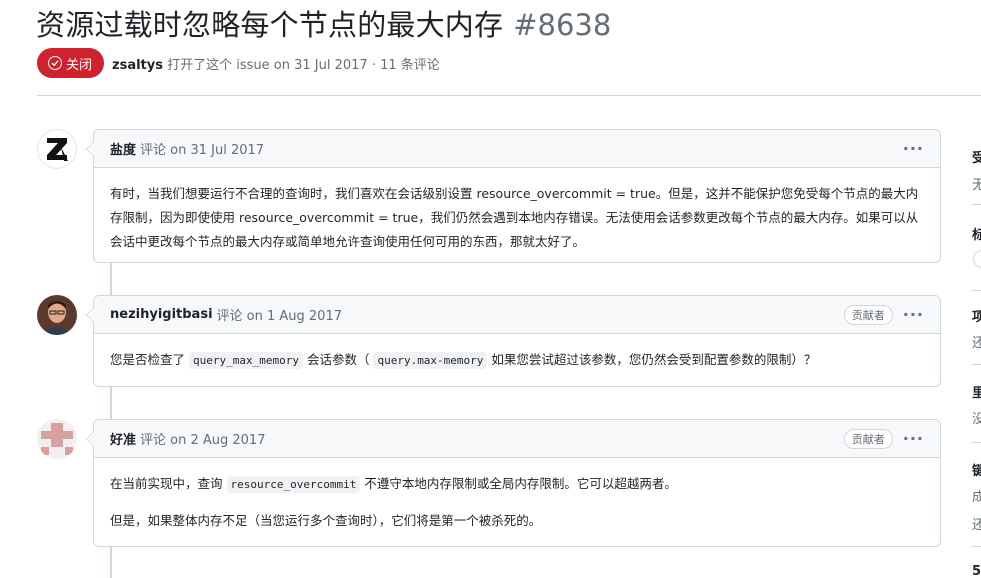 The height and width of the screenshot is (578, 981). What do you see at coordinates (123, 148) in the screenshot?
I see `comment-author-link: 盐度` at bounding box center [123, 148].